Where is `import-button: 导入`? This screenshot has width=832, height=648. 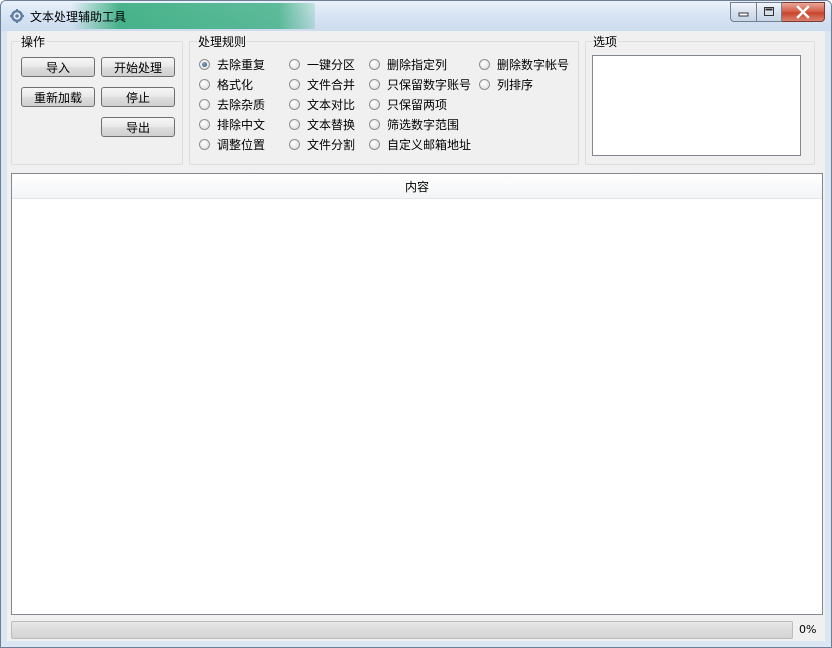 import-button: 导入 is located at coordinates (58, 67).